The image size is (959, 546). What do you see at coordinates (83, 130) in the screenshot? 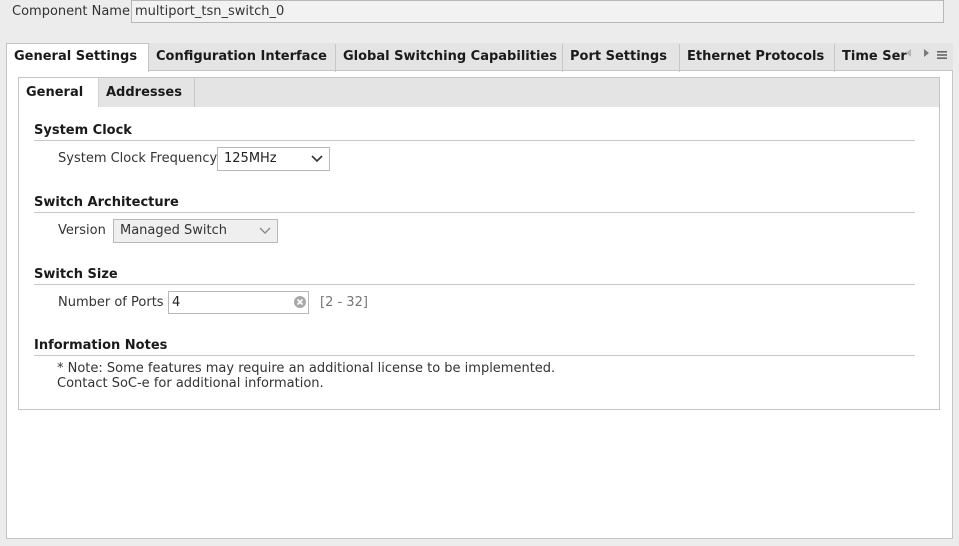
I see `section-title-system-clock: System Clock` at bounding box center [83, 130].